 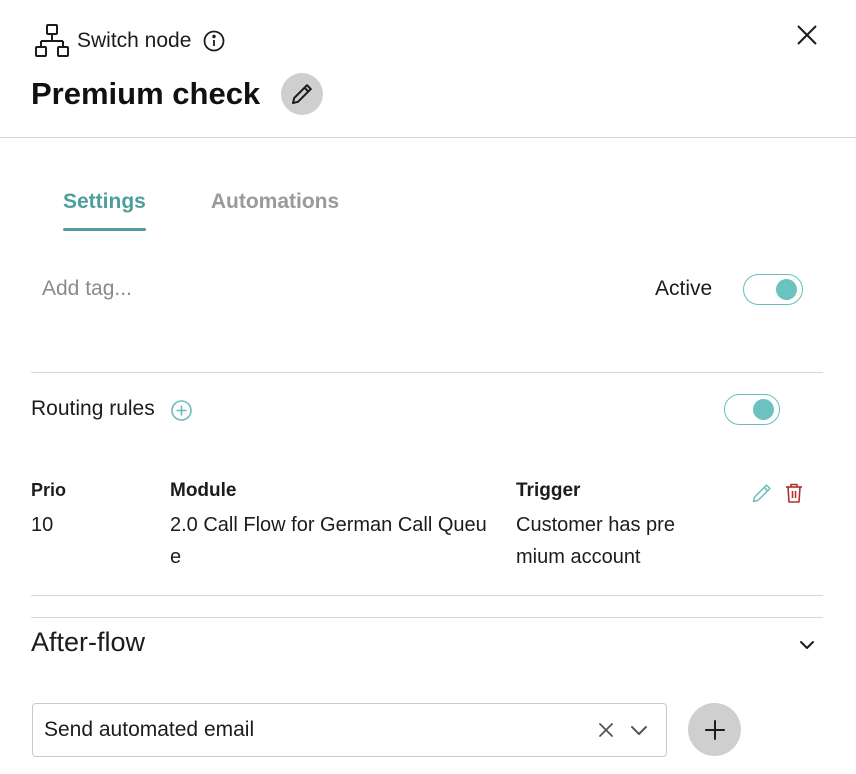 I want to click on edit-title-button, so click(x=302, y=94).